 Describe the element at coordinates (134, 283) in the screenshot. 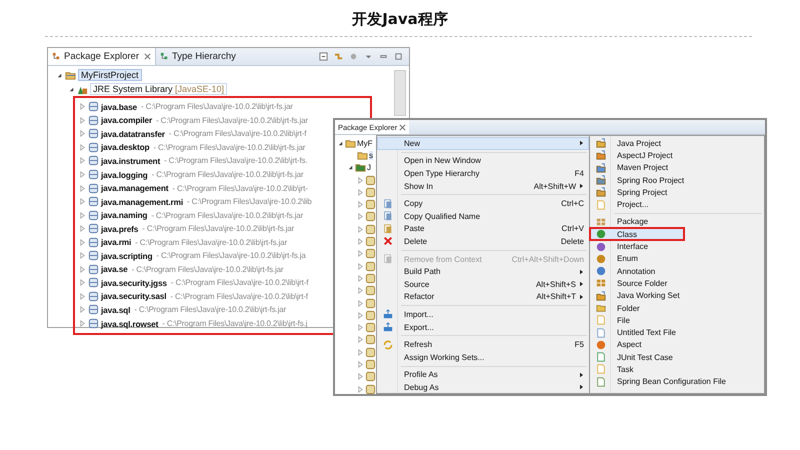

I see `module-name: java.security.jgss` at that location.